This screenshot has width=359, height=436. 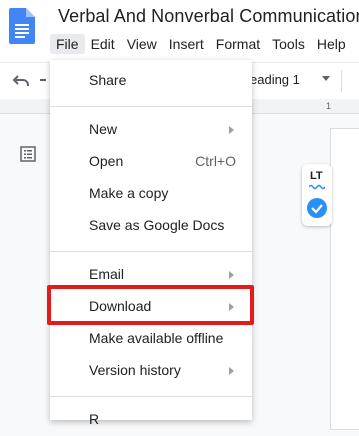 I want to click on menu-tools: Tools, so click(x=288, y=44).